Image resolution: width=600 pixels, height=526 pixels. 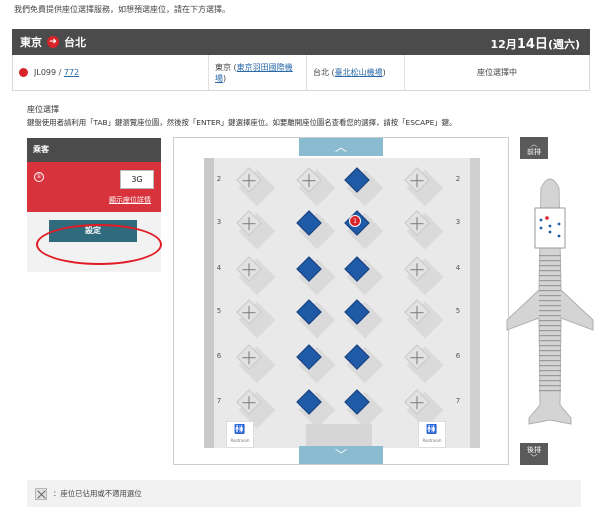 What do you see at coordinates (532, 44) in the screenshot?
I see `date-day: 14日` at bounding box center [532, 44].